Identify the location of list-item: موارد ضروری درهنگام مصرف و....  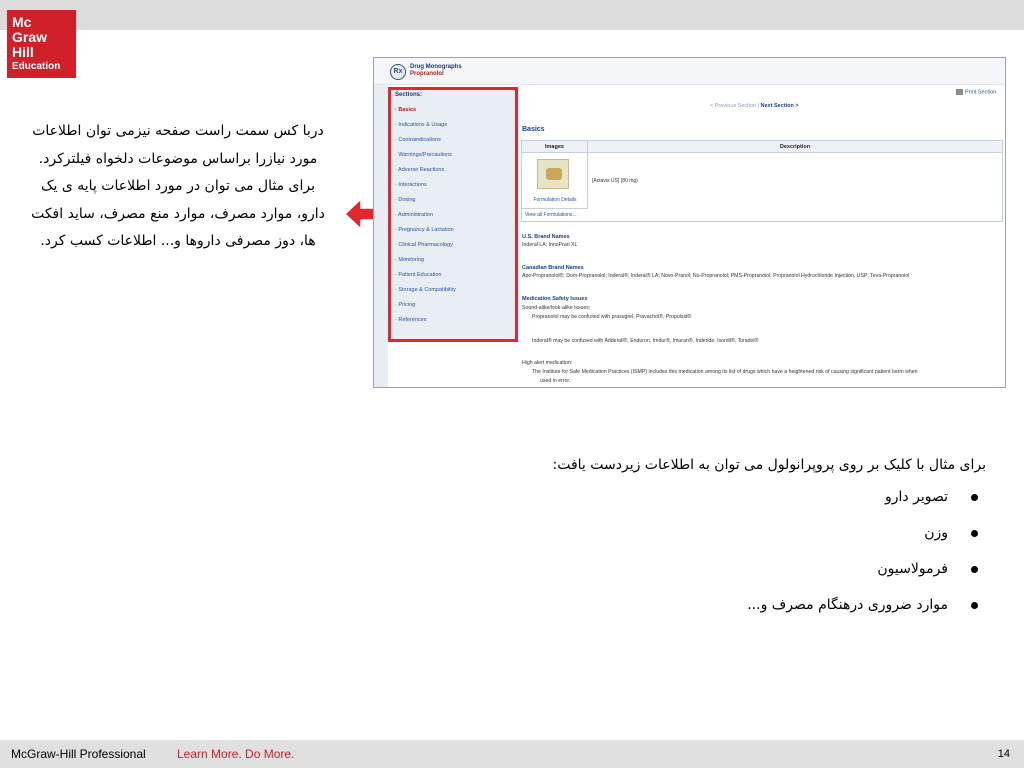
(728, 605).